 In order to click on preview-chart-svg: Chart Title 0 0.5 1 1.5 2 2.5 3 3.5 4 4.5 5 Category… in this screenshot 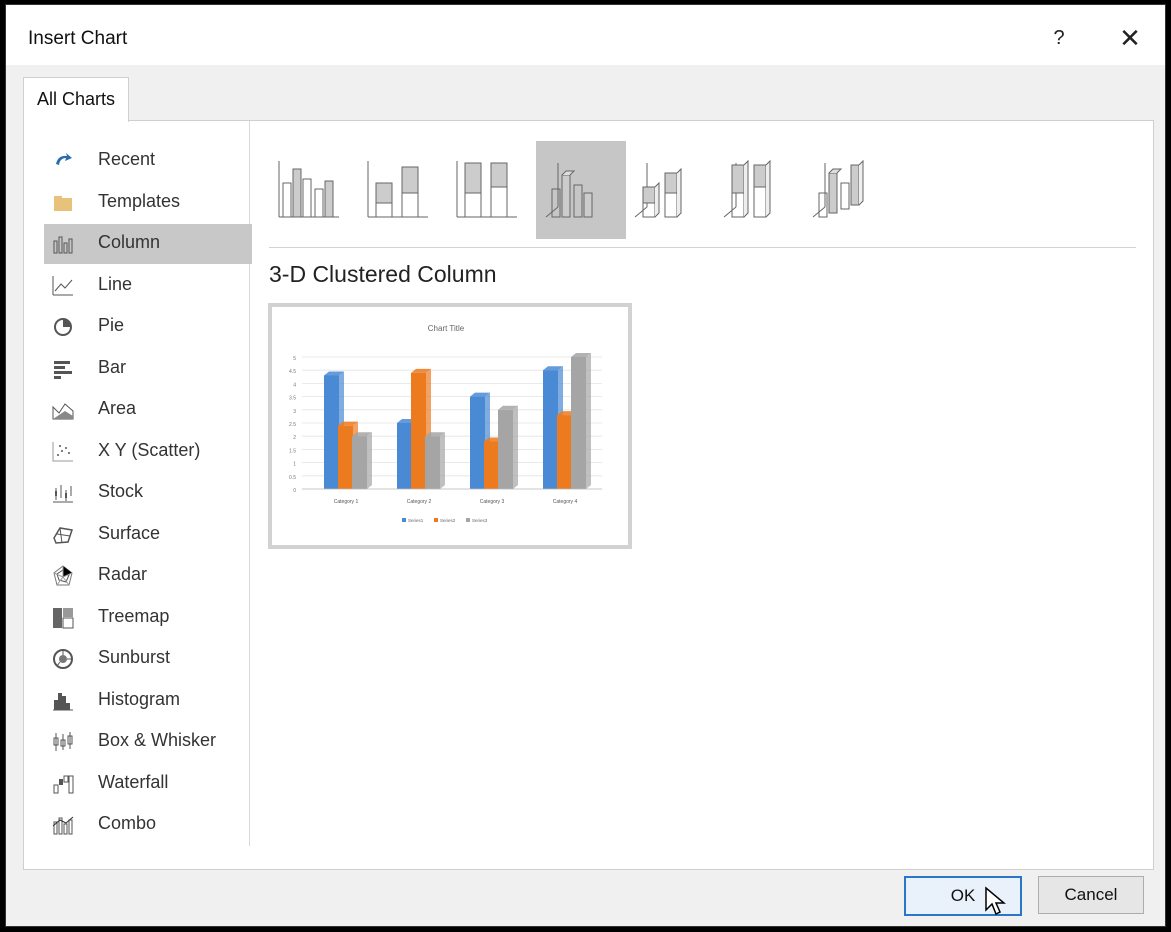, I will do `click(445, 423)`.